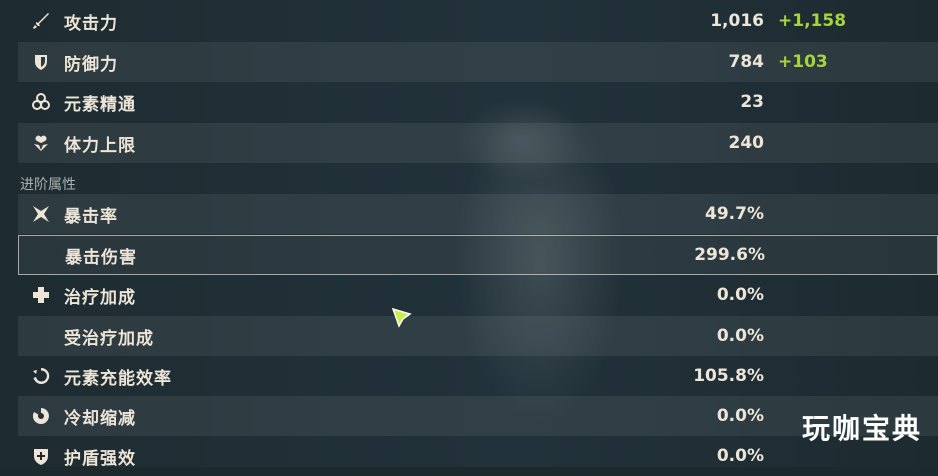 The image size is (938, 476). I want to click on stat-row-def: 防御力 784 +103, so click(478, 62).